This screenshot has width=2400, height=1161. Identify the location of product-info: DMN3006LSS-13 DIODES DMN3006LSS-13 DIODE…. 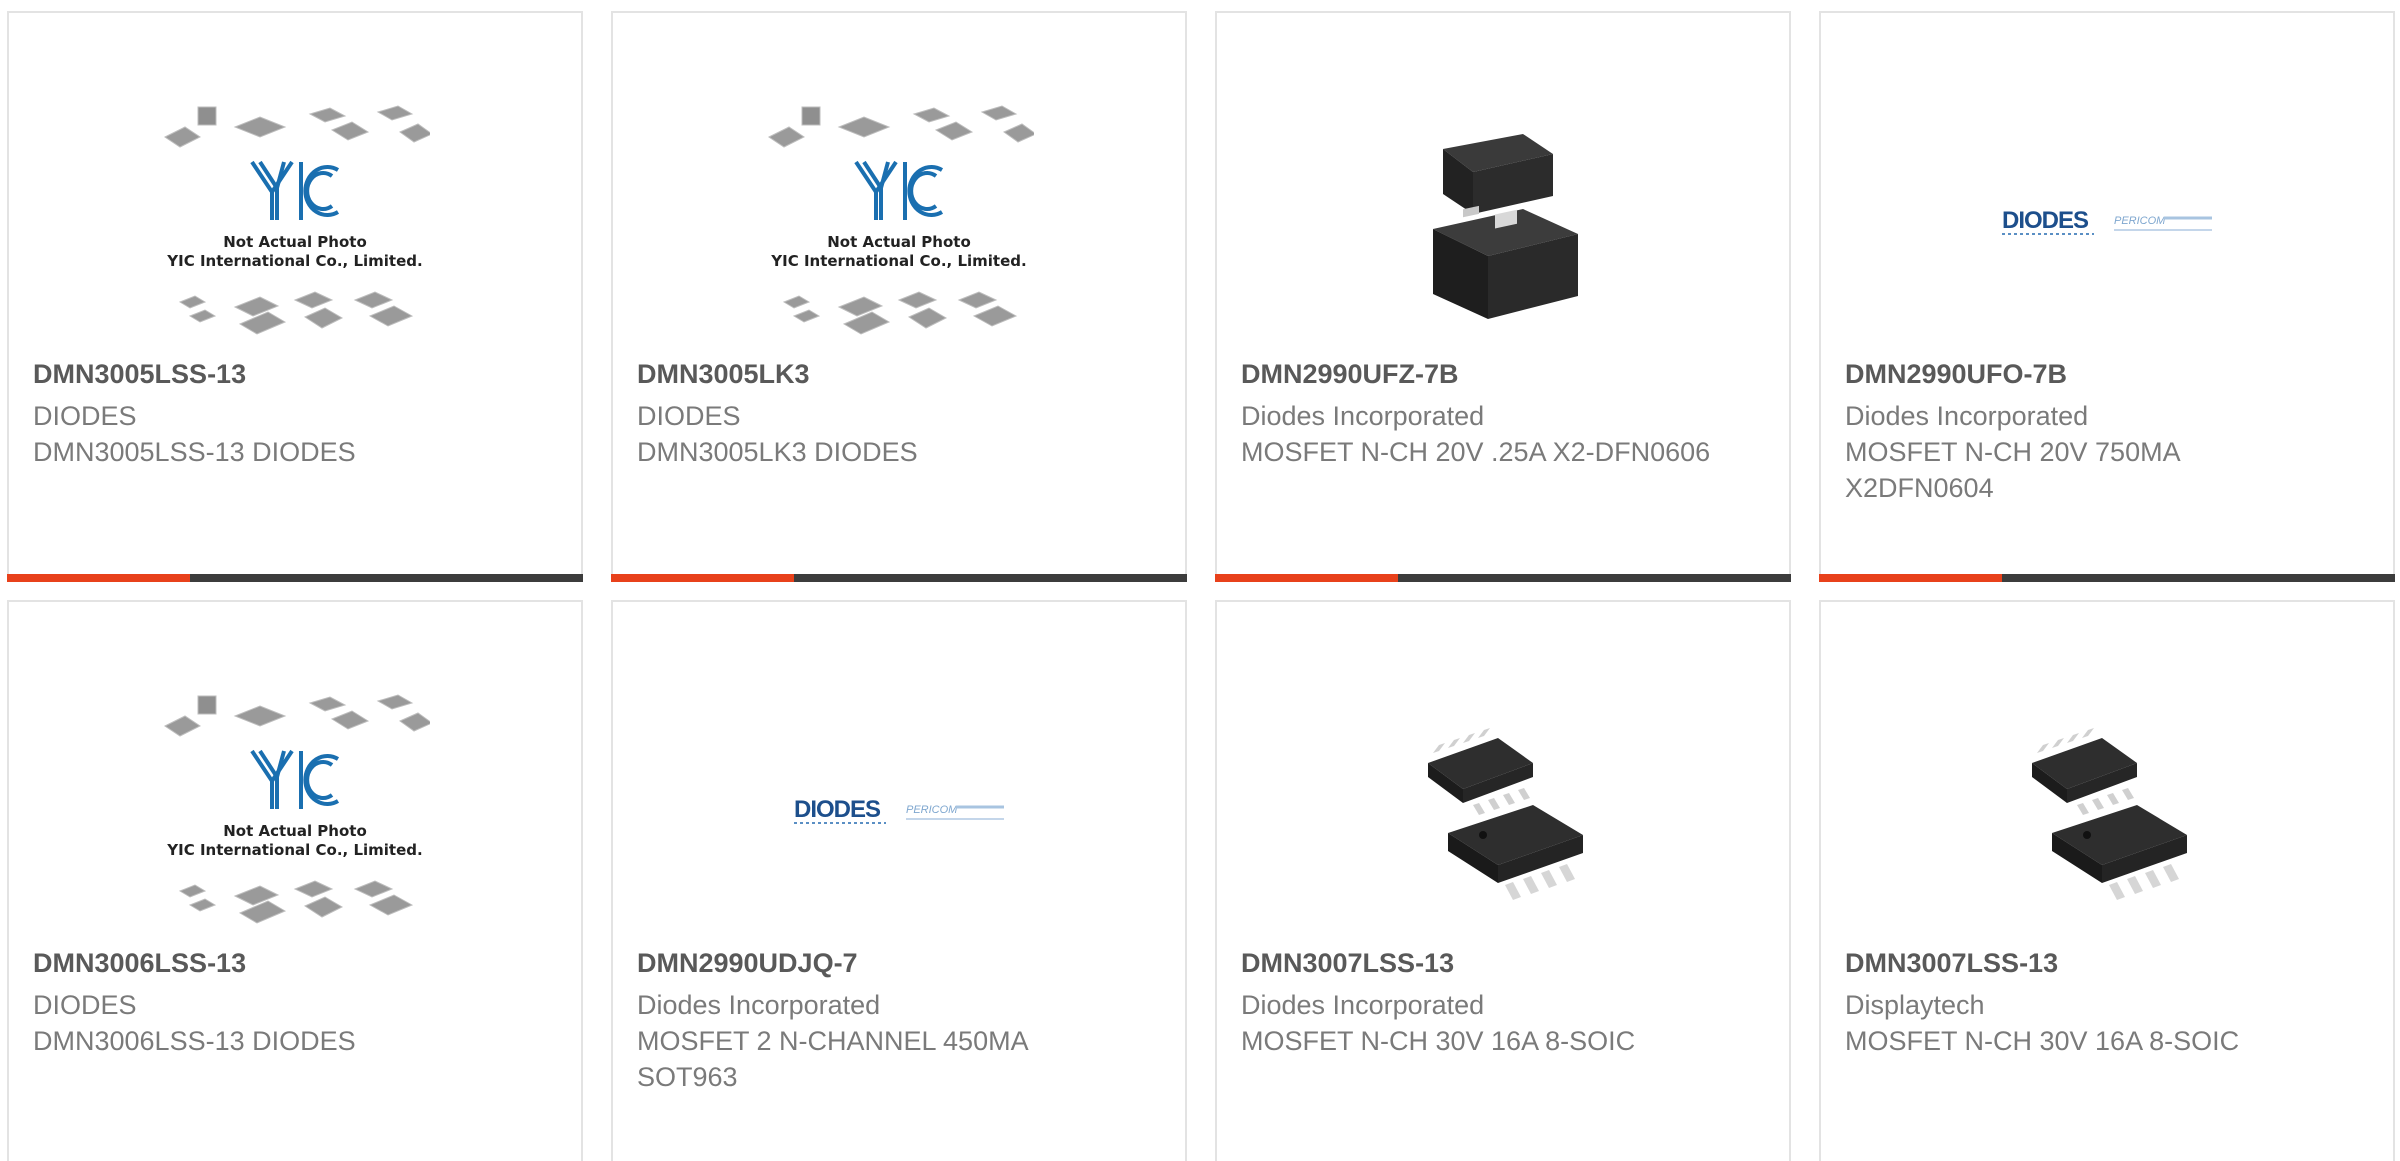
(273, 1003).